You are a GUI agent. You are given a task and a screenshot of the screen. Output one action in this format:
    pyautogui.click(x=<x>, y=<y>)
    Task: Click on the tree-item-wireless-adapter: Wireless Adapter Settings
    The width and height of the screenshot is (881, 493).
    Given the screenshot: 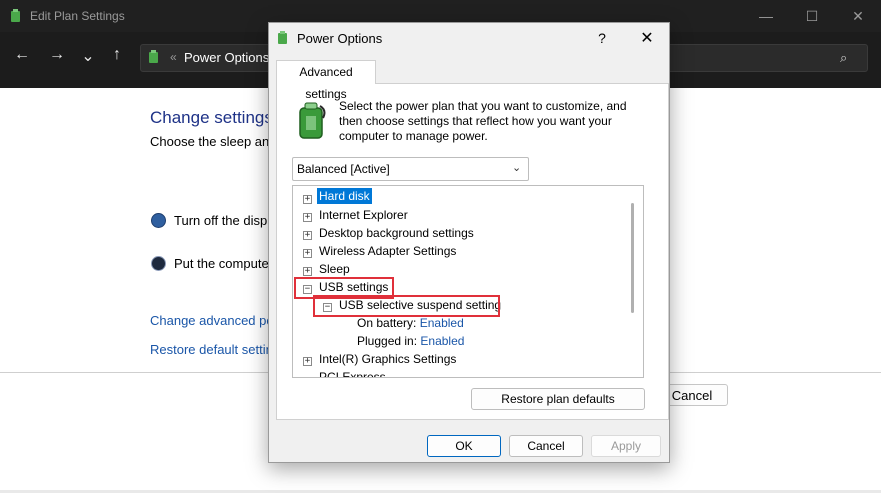 What is the action you would take?
    pyautogui.click(x=387, y=251)
    